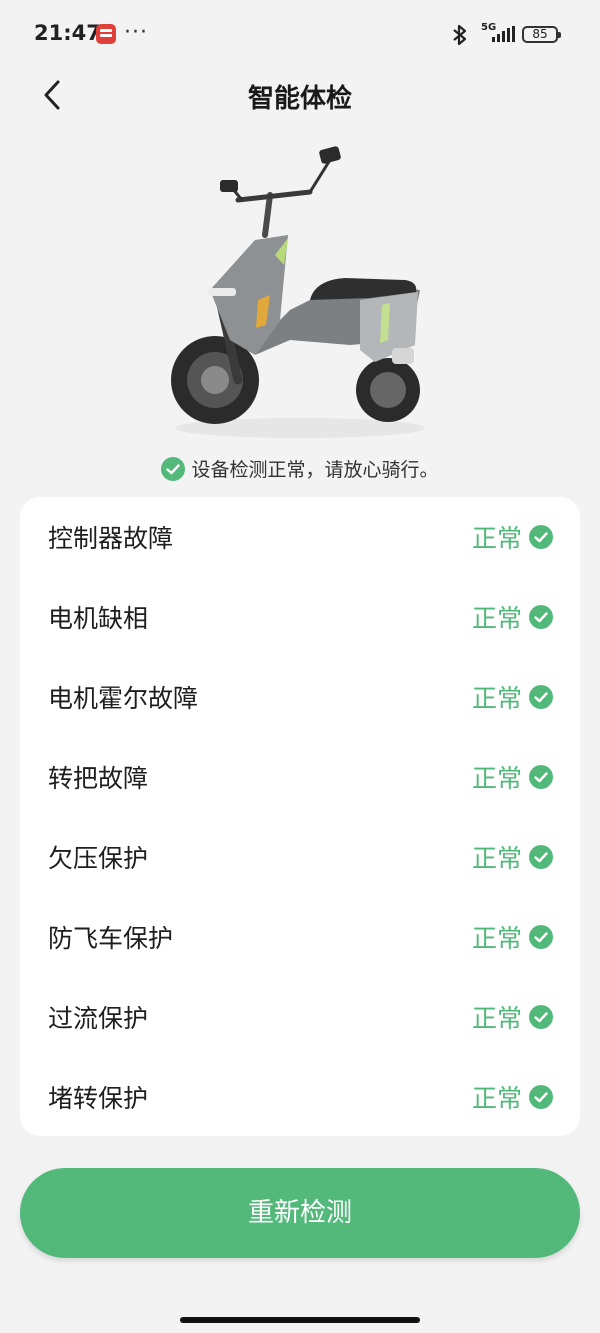 The image size is (600, 1333). I want to click on check-label: 堵转保护, so click(98, 1098).